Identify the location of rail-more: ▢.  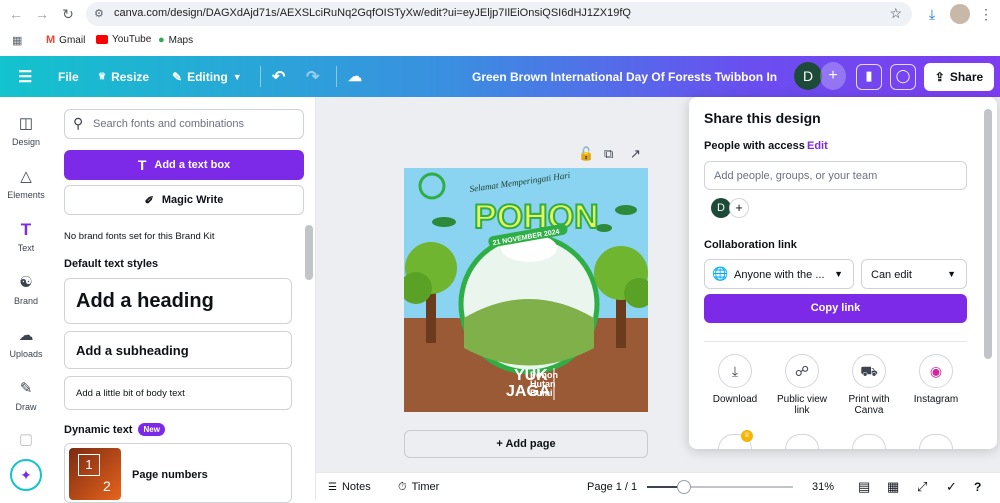
(26, 442).